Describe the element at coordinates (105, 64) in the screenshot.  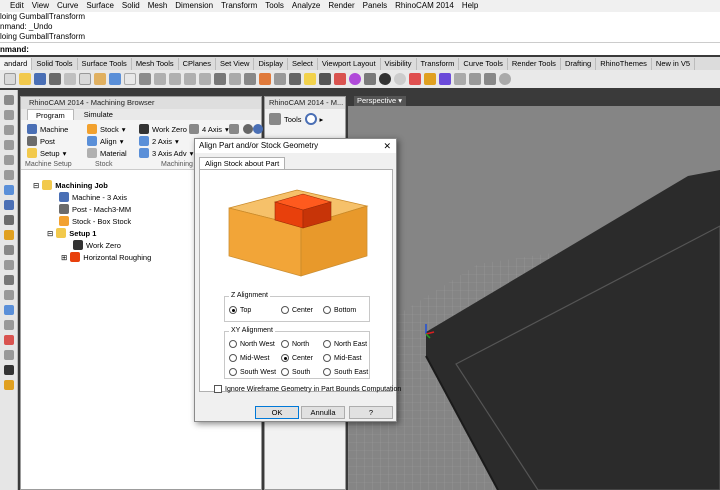
I see `tab-surface-tools: Surface Tools` at that location.